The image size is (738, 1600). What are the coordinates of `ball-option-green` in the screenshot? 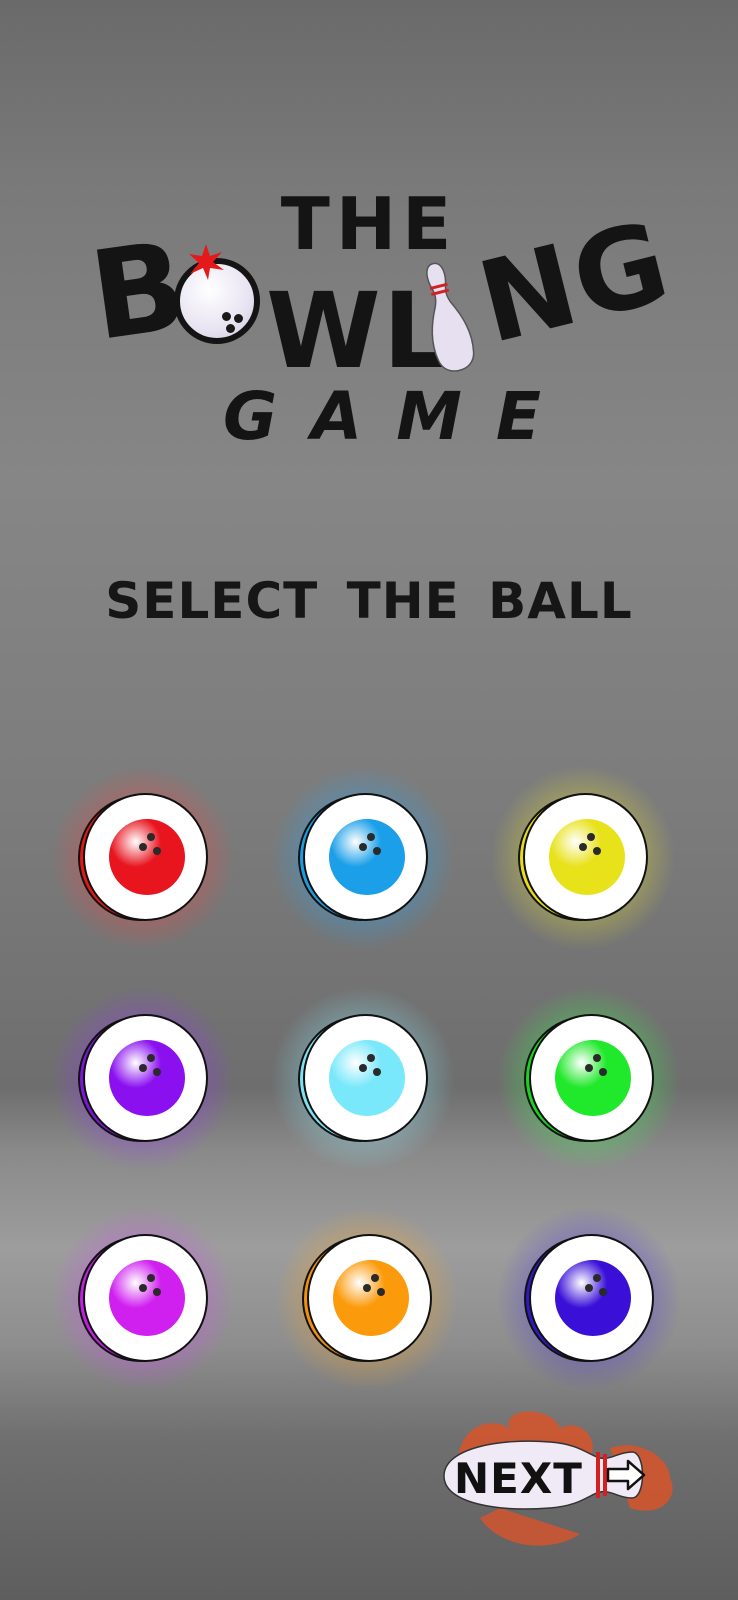 It's located at (589, 1079).